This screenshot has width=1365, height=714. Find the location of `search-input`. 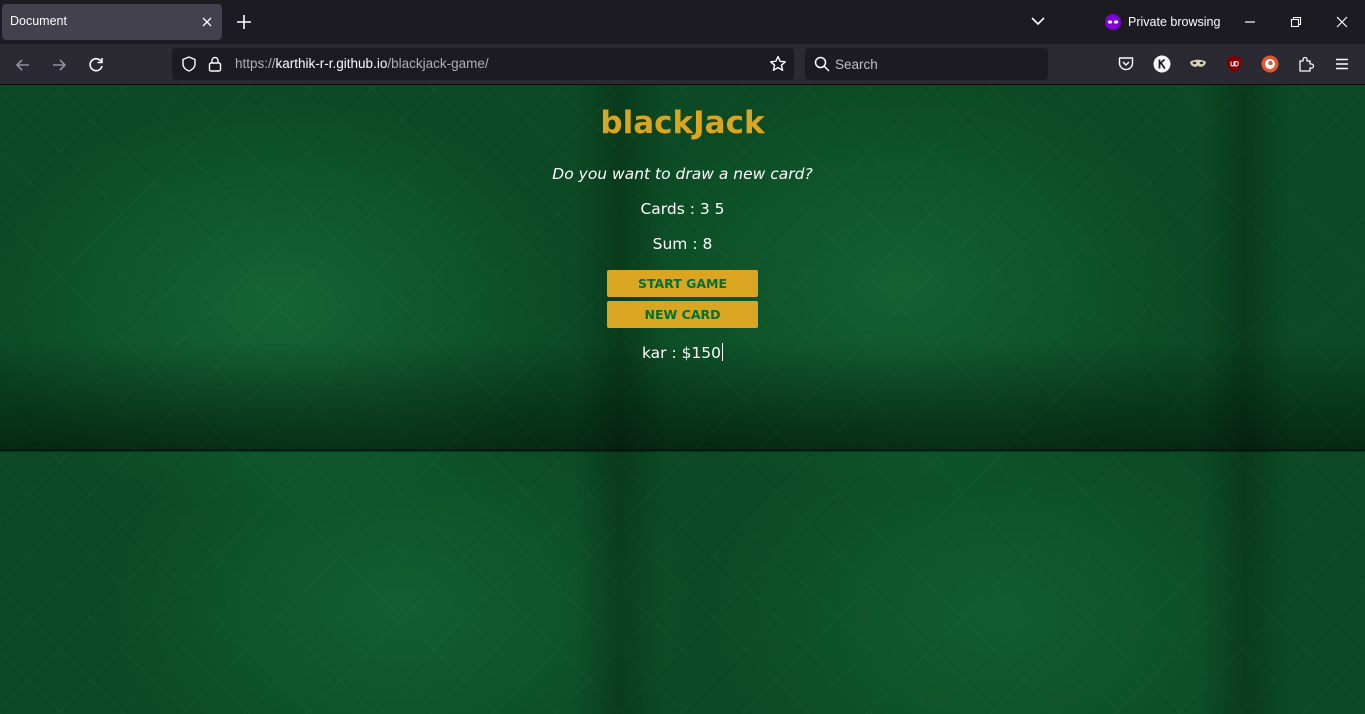

search-input is located at coordinates (937, 64).